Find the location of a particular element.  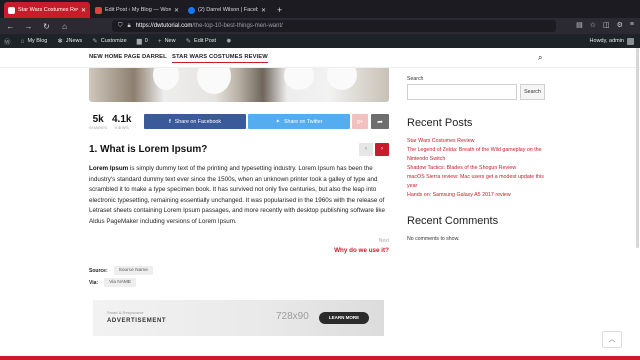

comment-icon: ▆ is located at coordinates (139, 41).